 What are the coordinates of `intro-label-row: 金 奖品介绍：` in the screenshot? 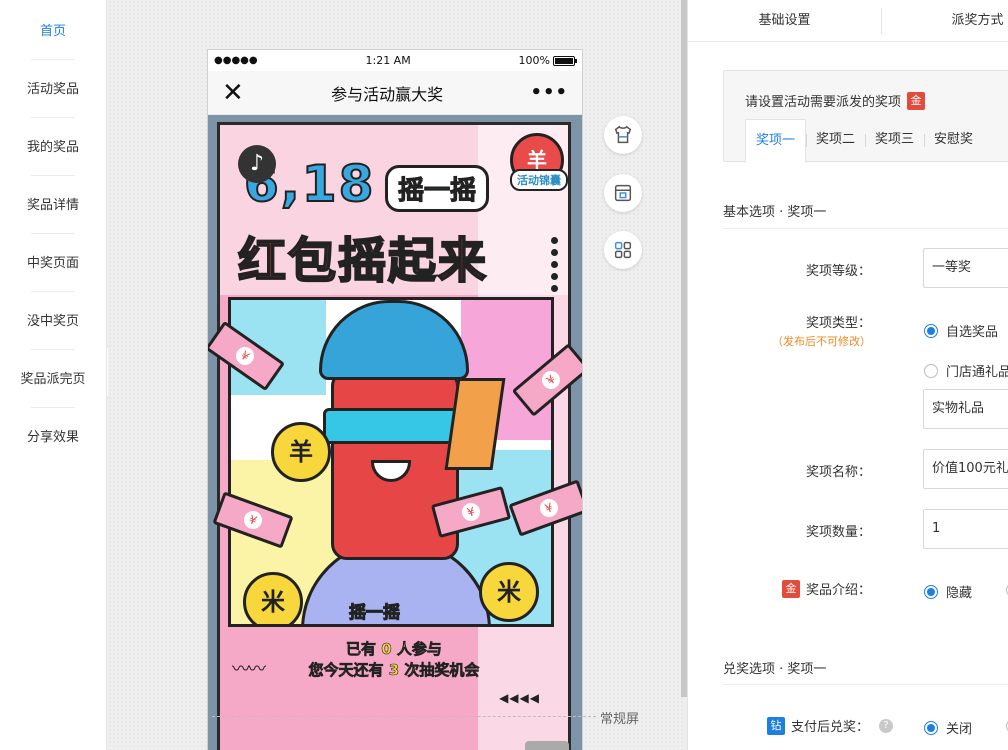 It's located at (794, 588).